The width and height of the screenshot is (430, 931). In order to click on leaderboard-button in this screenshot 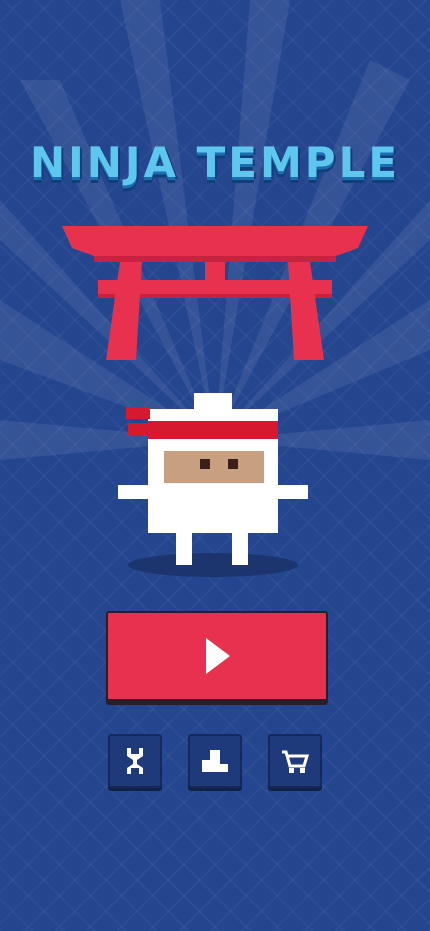, I will do `click(215, 761)`.